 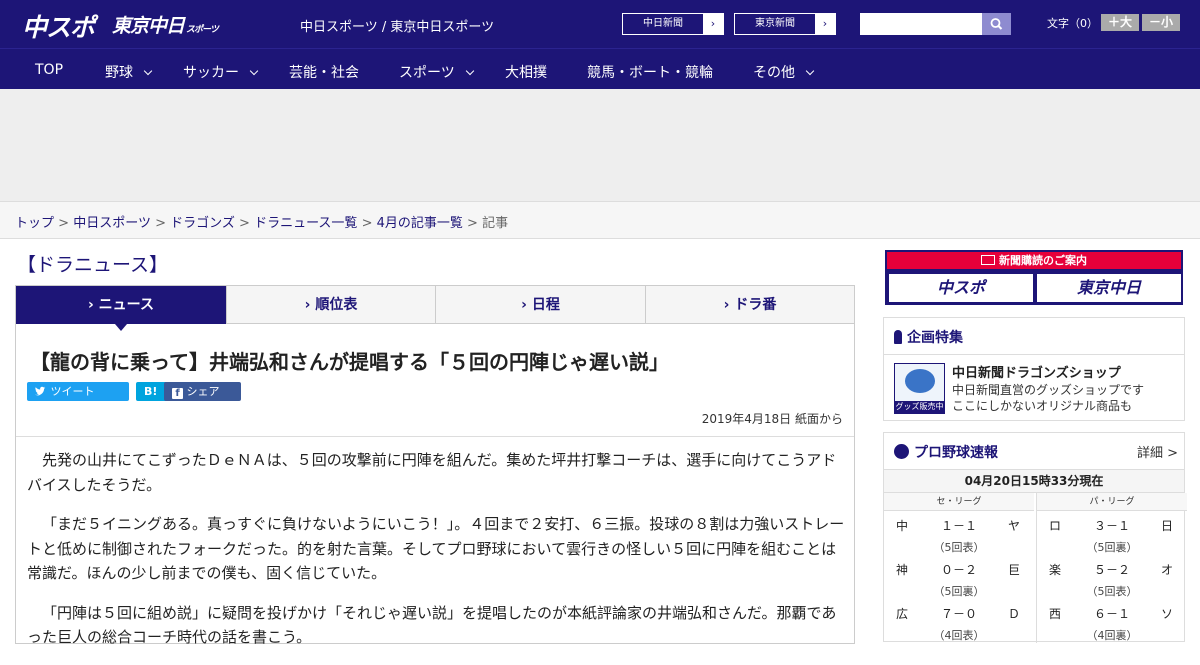 I want to click on nav-label: TOP, so click(x=49, y=70).